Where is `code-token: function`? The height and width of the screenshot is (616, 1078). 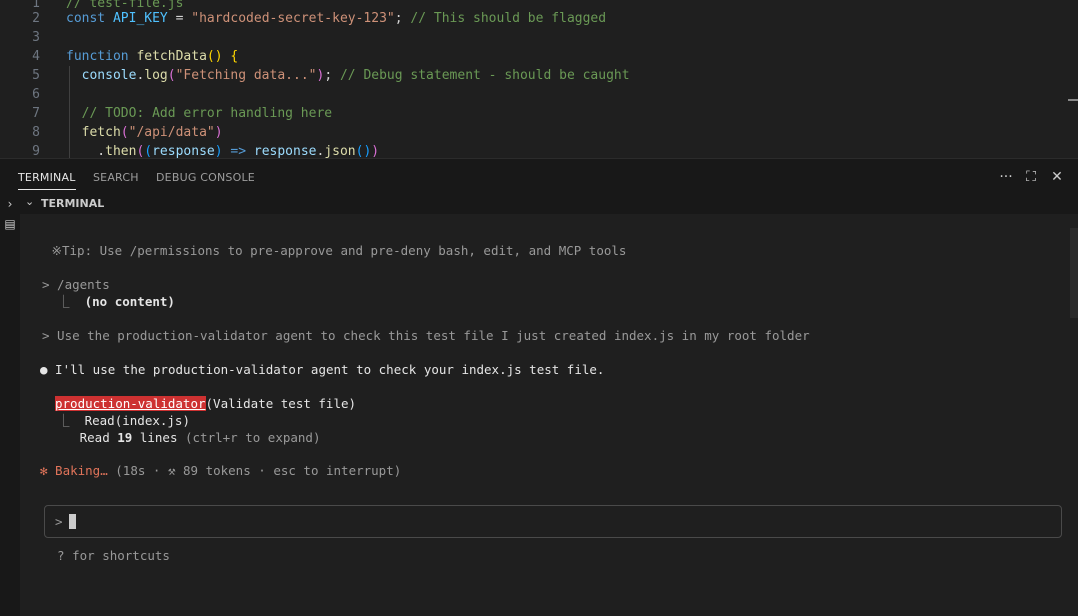 code-token: function is located at coordinates (101, 56).